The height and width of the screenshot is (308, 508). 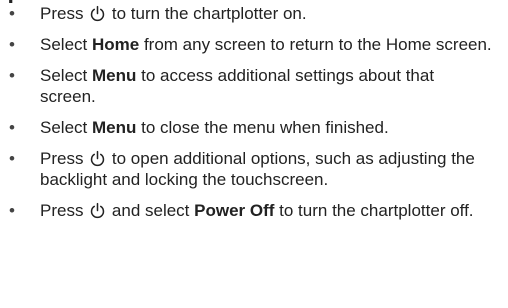 I want to click on list-item-power-on: • Press to turn the chartplotter on., so click(x=254, y=13).